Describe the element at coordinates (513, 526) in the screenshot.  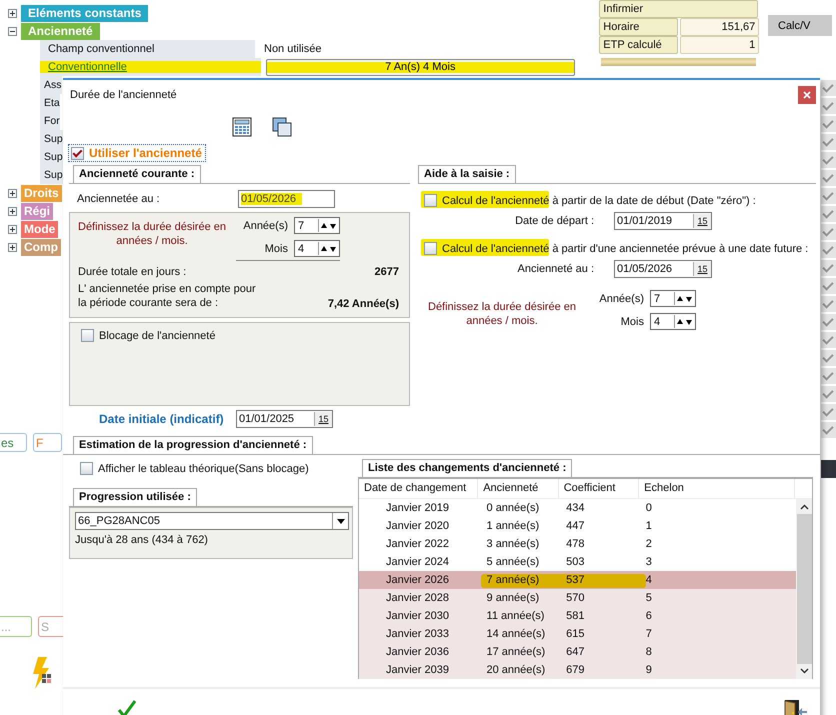
I see `table-cell-text: 1 année(s)` at that location.